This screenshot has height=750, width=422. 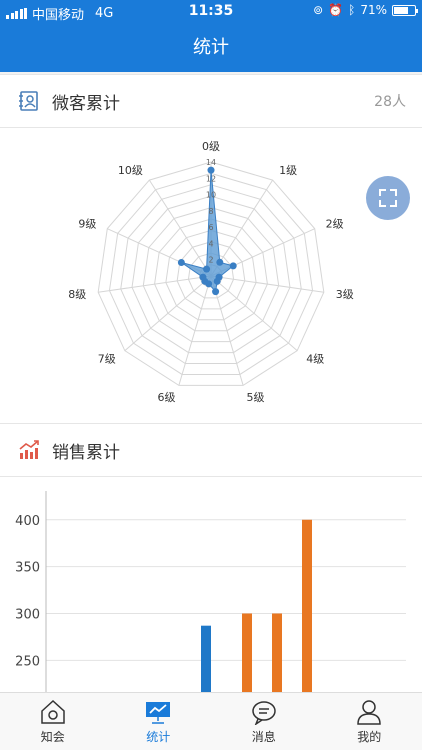 What do you see at coordinates (27, 615) in the screenshot?
I see `bar-y-tick-label: 300` at bounding box center [27, 615].